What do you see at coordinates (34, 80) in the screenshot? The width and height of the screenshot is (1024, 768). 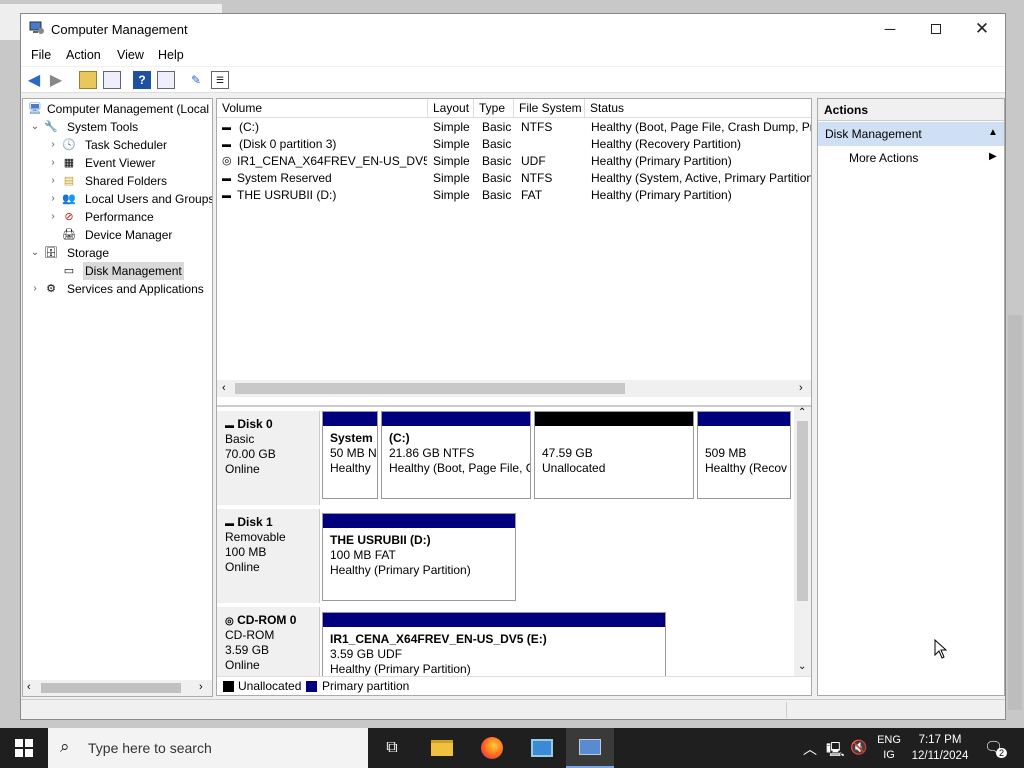 I see `back-arrow-icon: ◀` at bounding box center [34, 80].